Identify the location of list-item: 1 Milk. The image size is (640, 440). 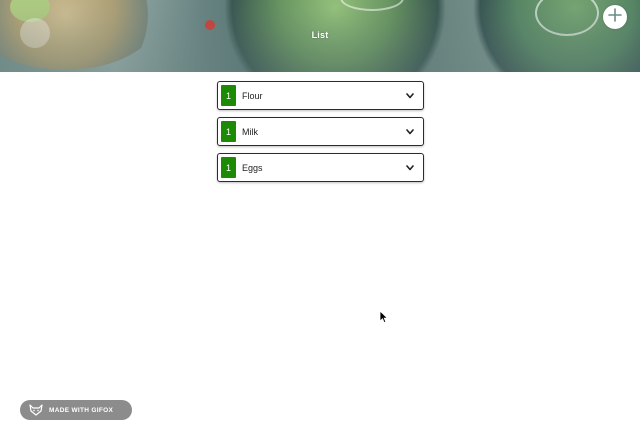
(320, 131).